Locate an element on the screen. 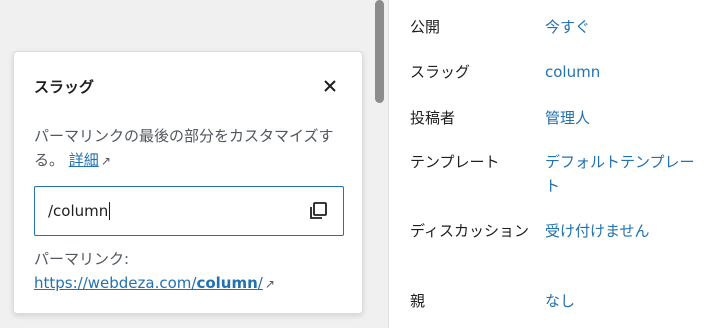 The height and width of the screenshot is (328, 719). close-button is located at coordinates (330, 86).